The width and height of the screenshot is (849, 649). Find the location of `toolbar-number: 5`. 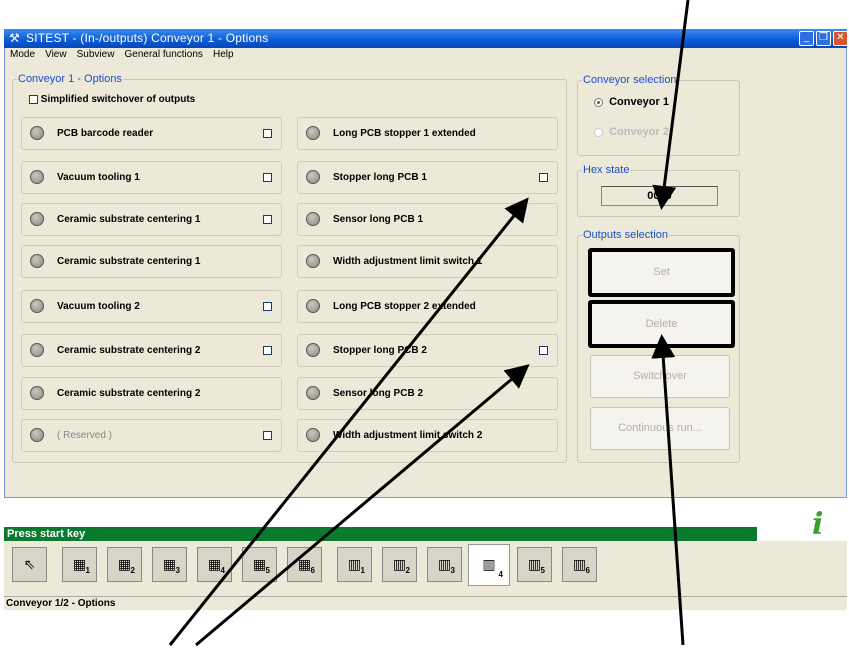

toolbar-number: 5 is located at coordinates (542, 570).